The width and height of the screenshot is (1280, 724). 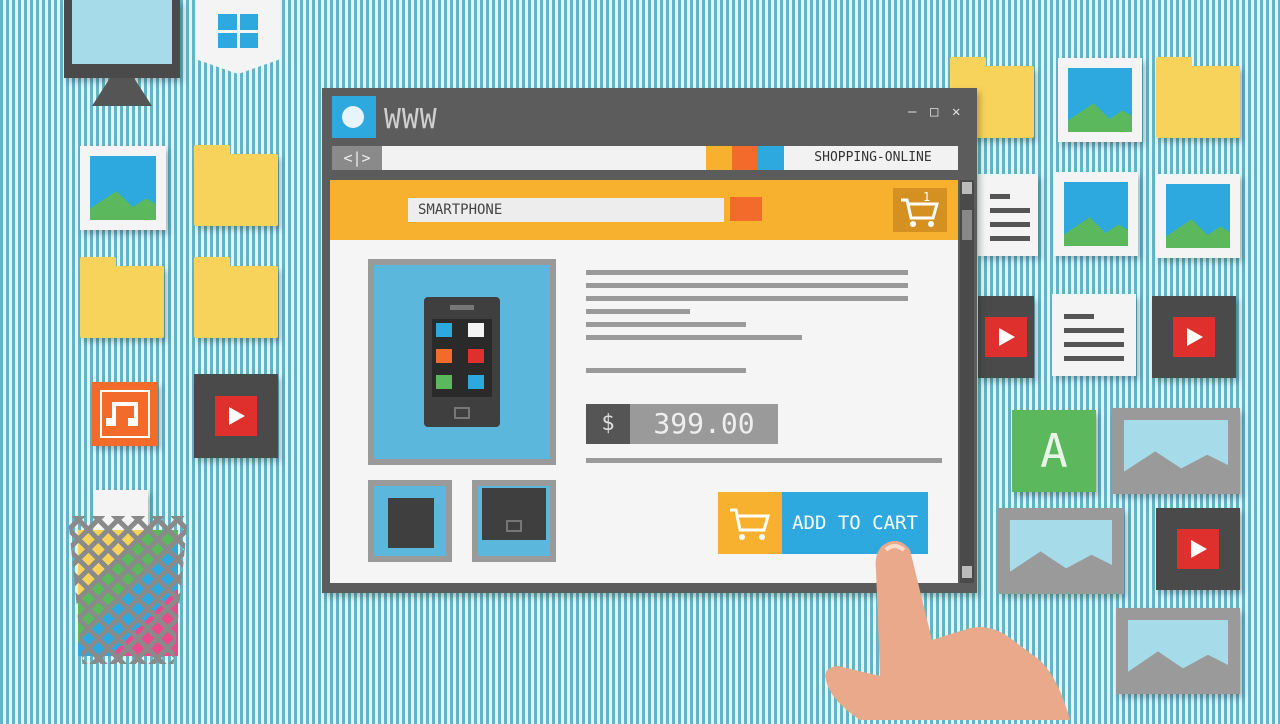 I want to click on search-button, so click(x=746, y=209).